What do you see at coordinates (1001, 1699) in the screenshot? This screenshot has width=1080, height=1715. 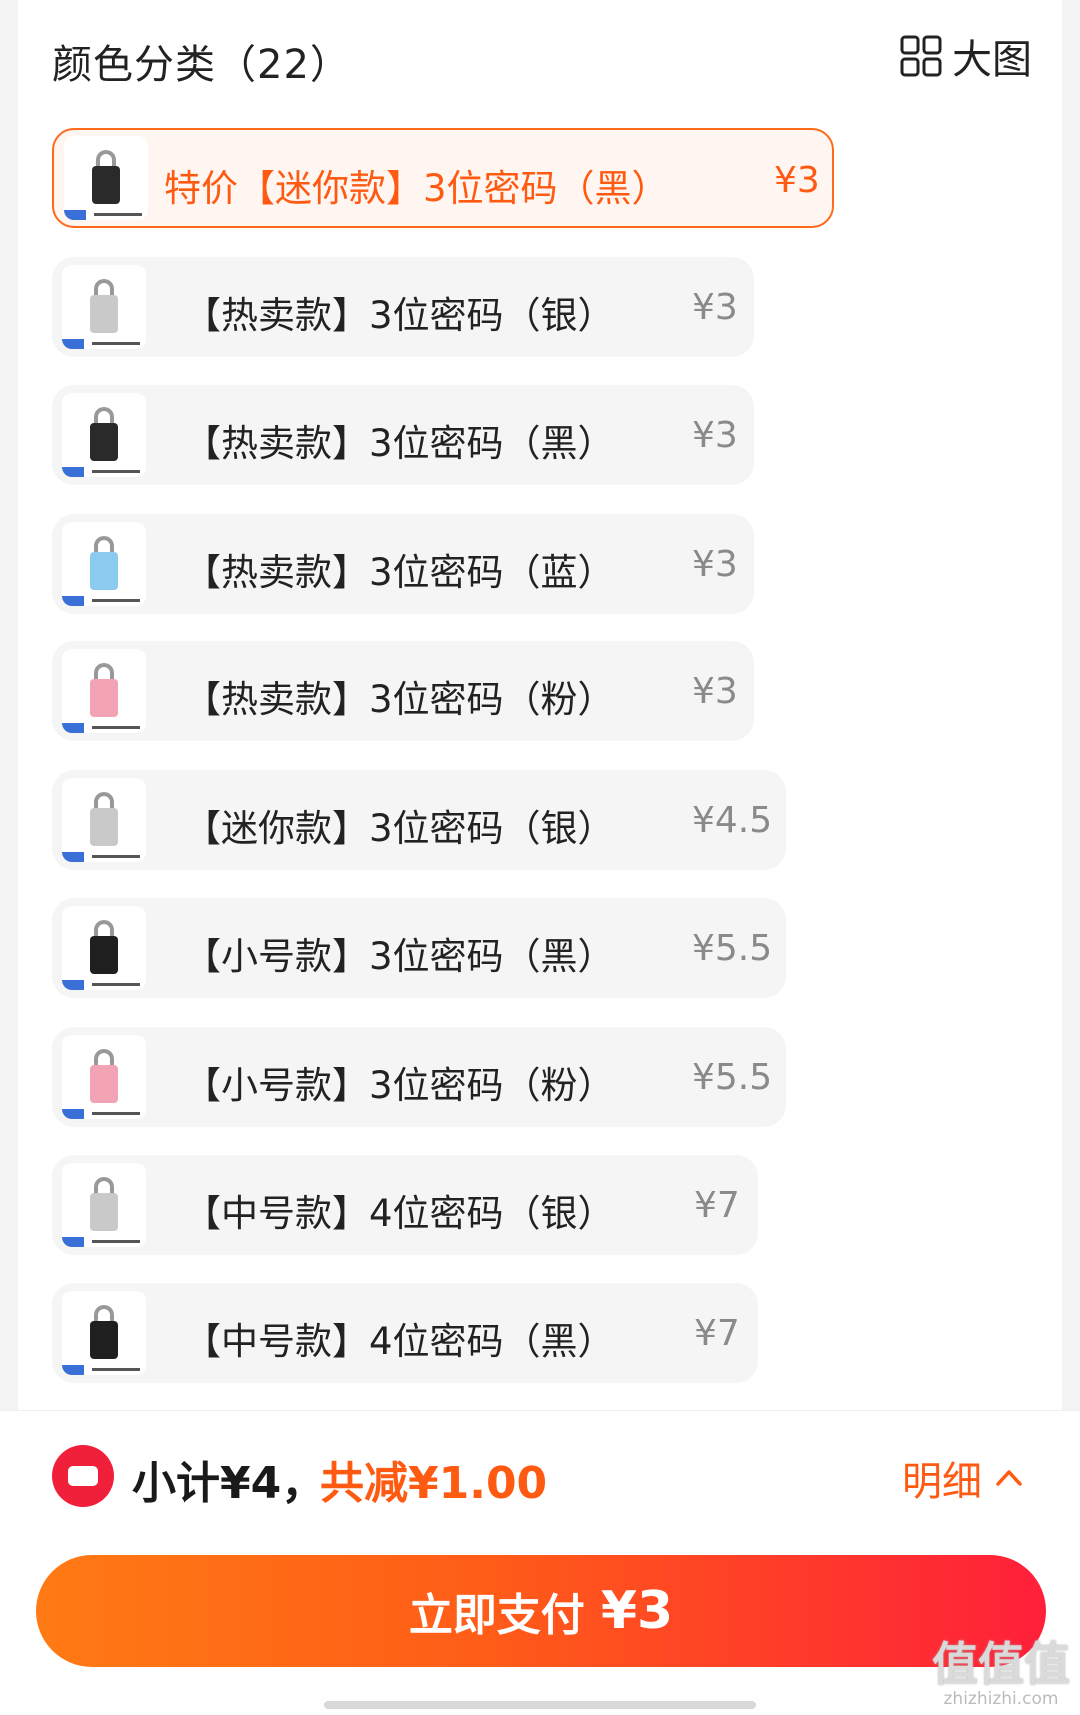 I see `watermark-domain: zhizhizhi.com` at bounding box center [1001, 1699].